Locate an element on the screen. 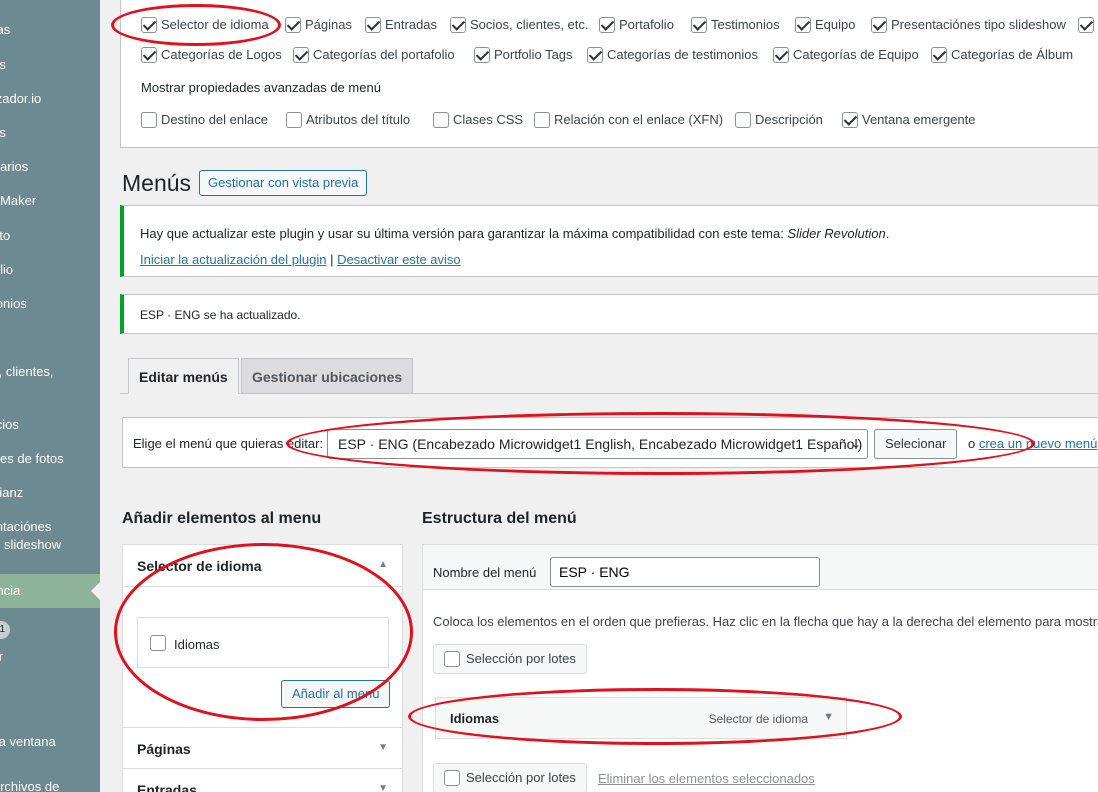 The height and width of the screenshot is (792, 1098). sidebar-item-presentaciones-line2: slideshow is located at coordinates (33, 544).